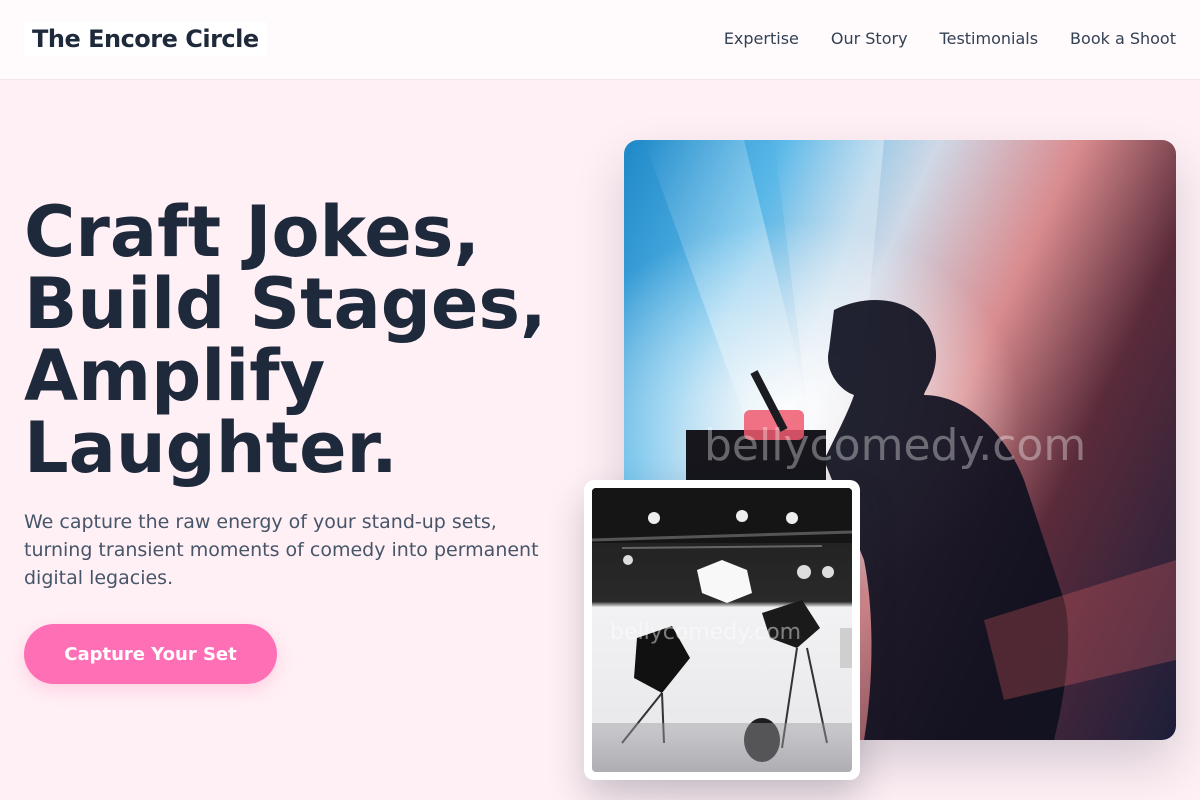 The image size is (1200, 800). I want to click on photo-watermark: bellycomedy.com, so click(895, 445).